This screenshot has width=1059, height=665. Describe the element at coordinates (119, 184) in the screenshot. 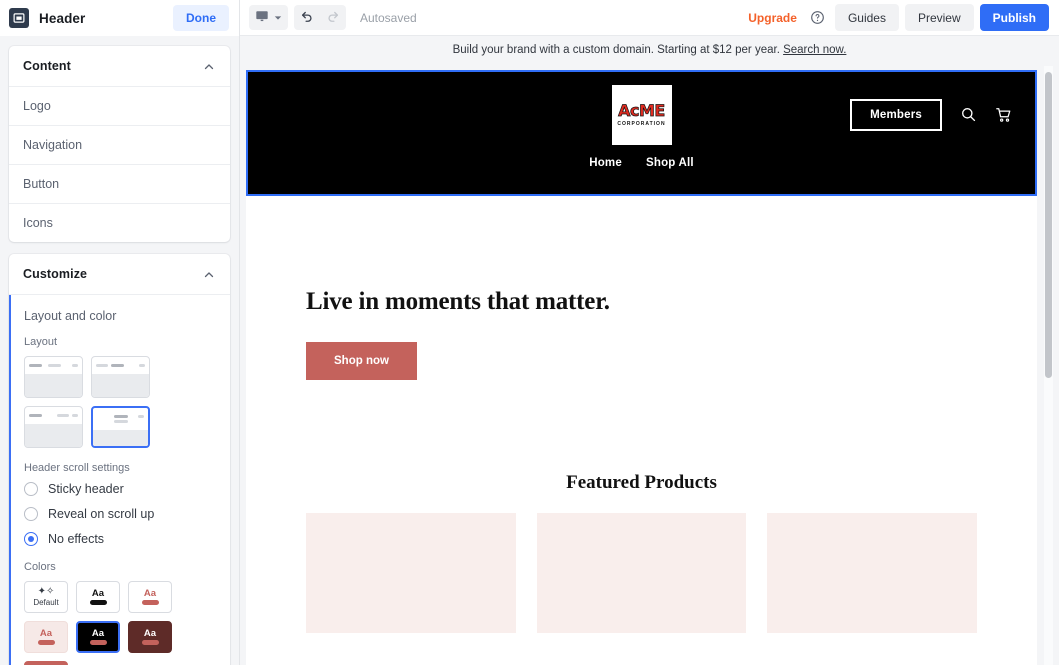

I see `content-item-button: Button` at that location.